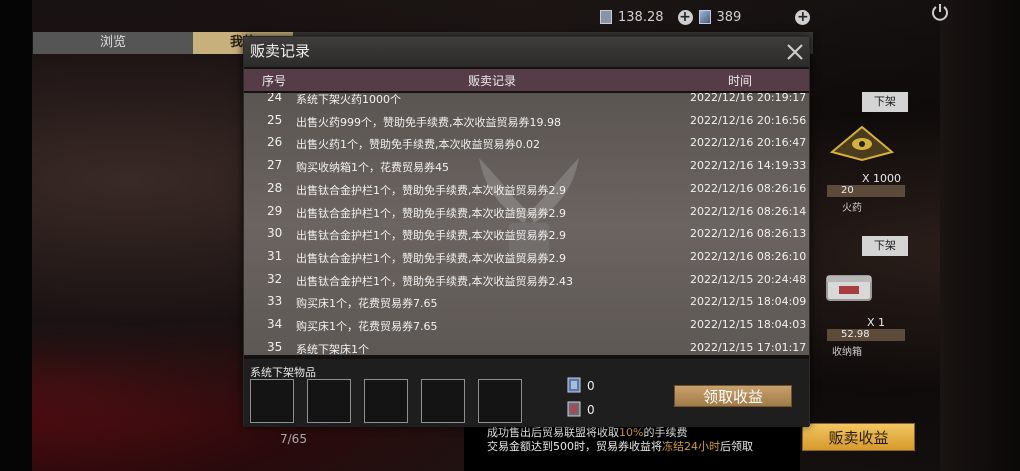 The height and width of the screenshot is (471, 1020). Describe the element at coordinates (795, 52) in the screenshot. I see `close-icon` at that location.